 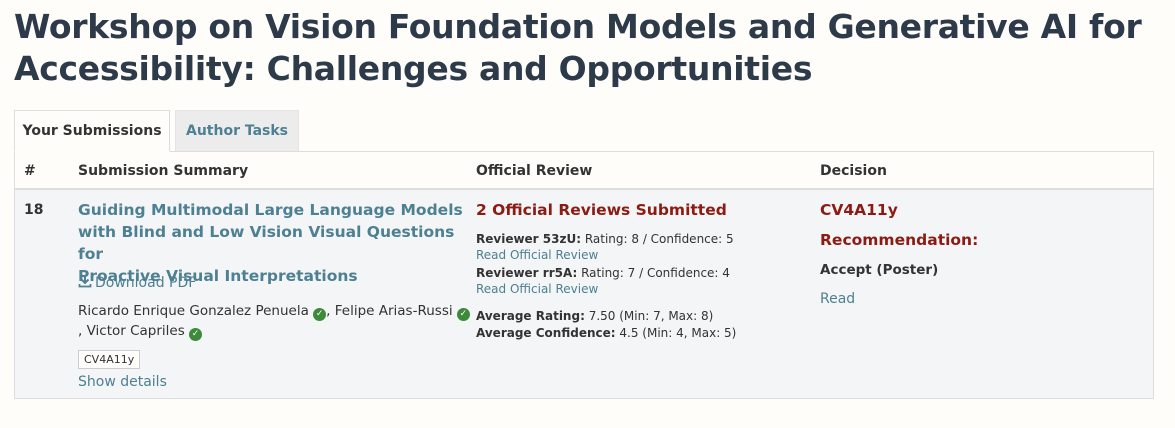 I want to click on read-decision-link: Read, so click(x=837, y=299).